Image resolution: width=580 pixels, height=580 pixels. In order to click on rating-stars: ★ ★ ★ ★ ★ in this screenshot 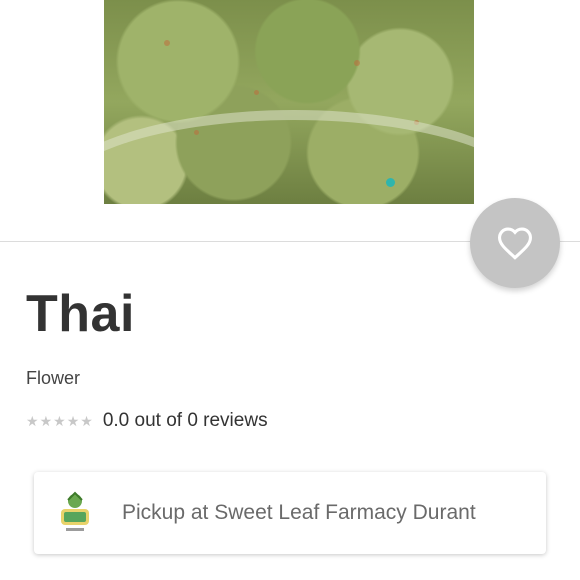, I will do `click(59, 421)`.